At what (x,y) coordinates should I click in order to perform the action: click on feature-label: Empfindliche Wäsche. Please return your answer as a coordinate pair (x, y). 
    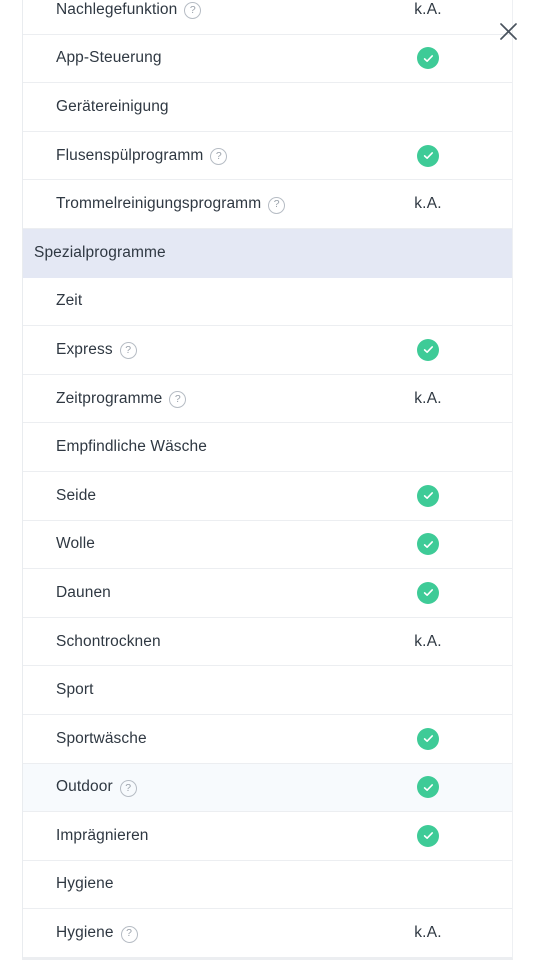
    Looking at the image, I should click on (131, 447).